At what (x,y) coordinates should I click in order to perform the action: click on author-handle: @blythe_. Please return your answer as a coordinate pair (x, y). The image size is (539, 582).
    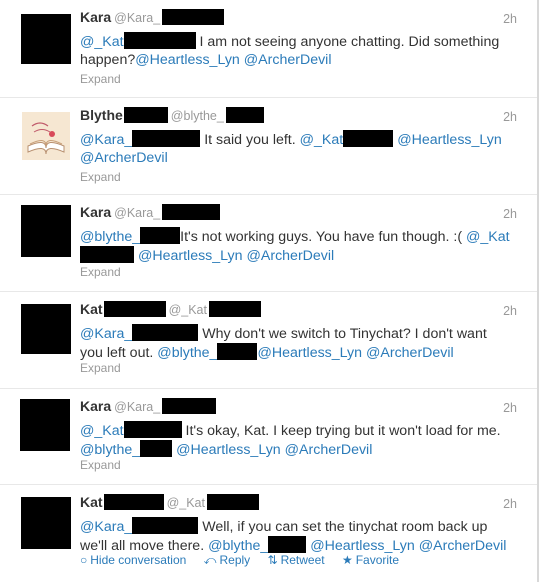
    Looking at the image, I should click on (197, 116).